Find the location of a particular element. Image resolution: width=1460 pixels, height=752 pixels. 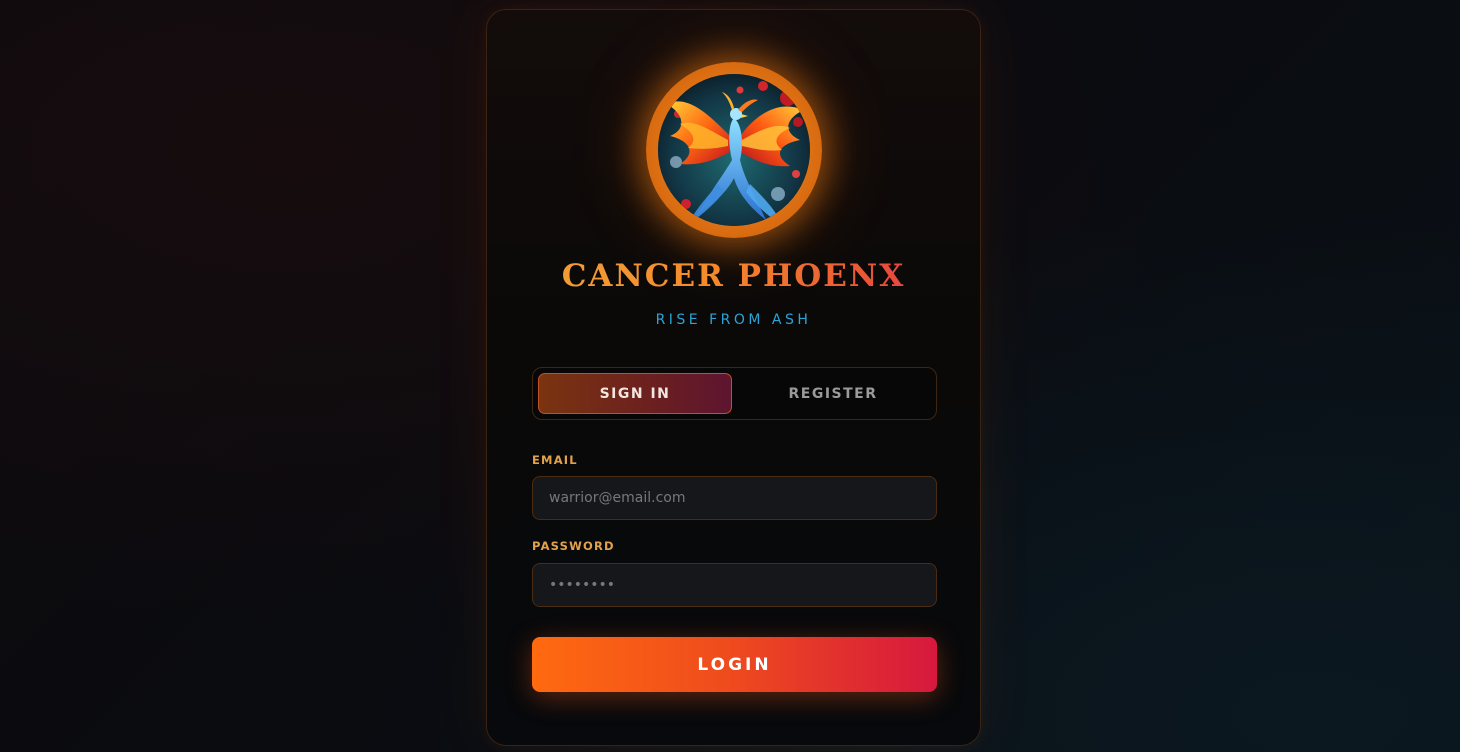

app-title: CANCER PHOENX is located at coordinates (733, 276).